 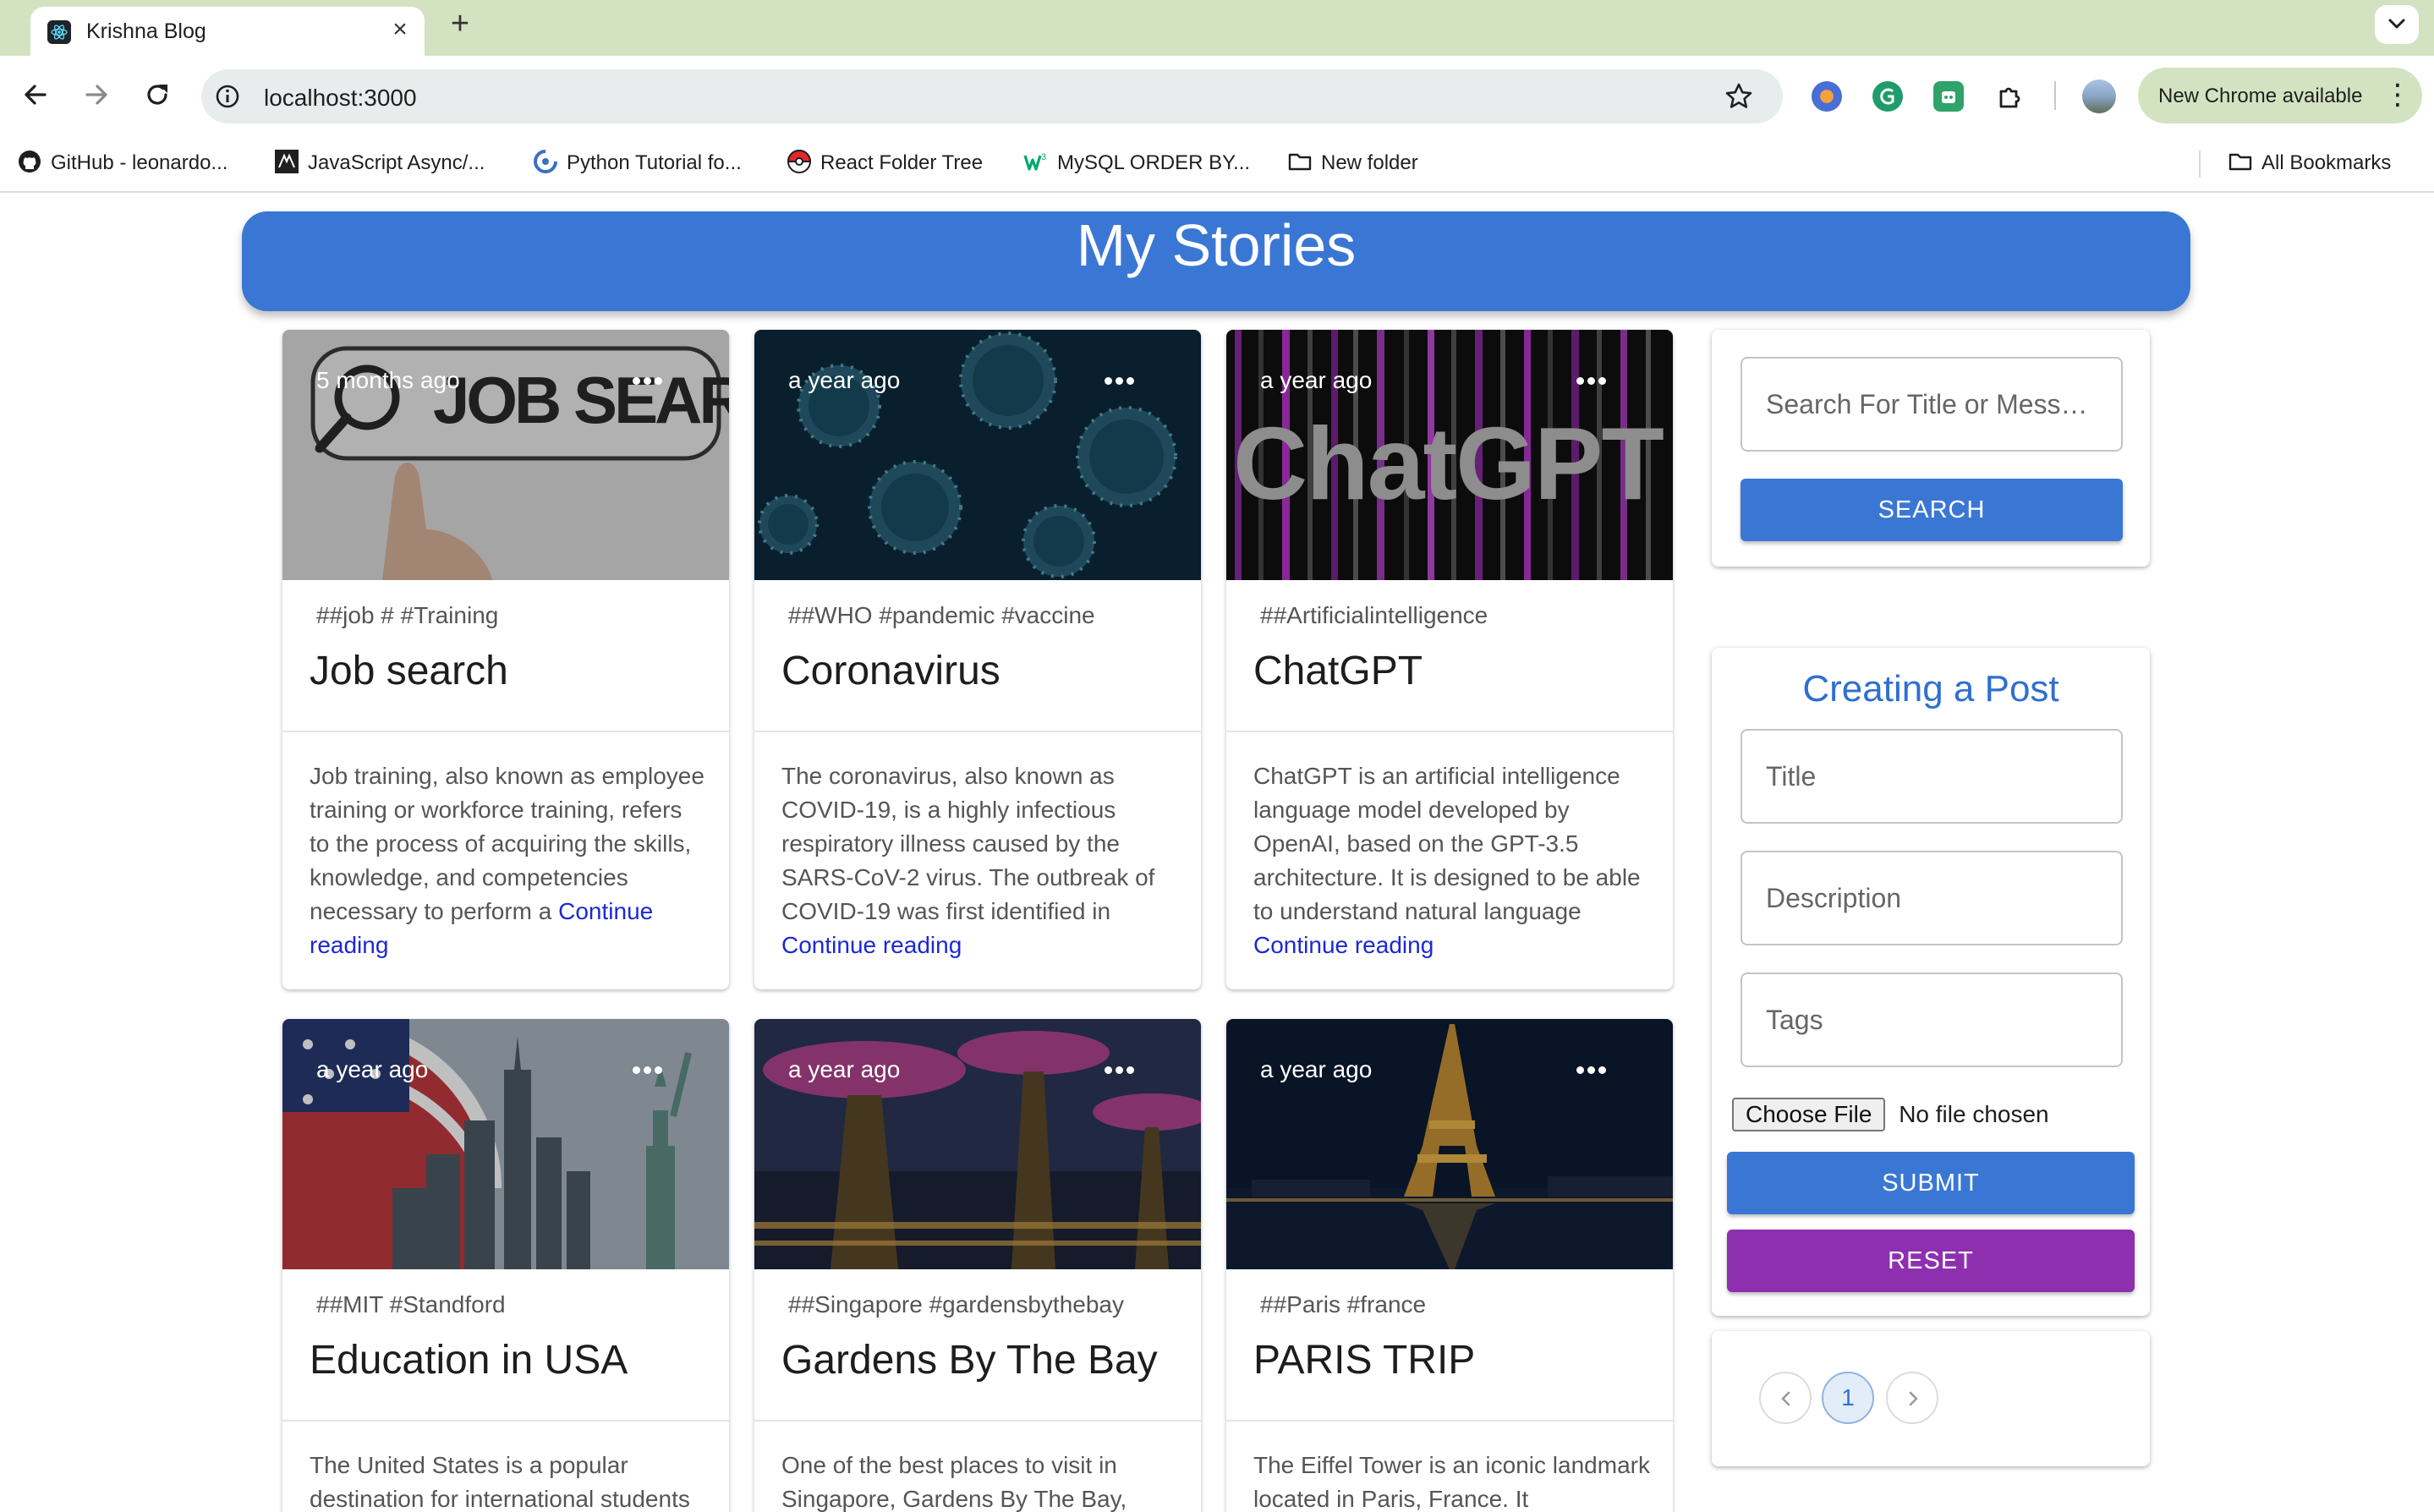 What do you see at coordinates (1352, 163) in the screenshot?
I see `bookmark-new-folder: New folder` at bounding box center [1352, 163].